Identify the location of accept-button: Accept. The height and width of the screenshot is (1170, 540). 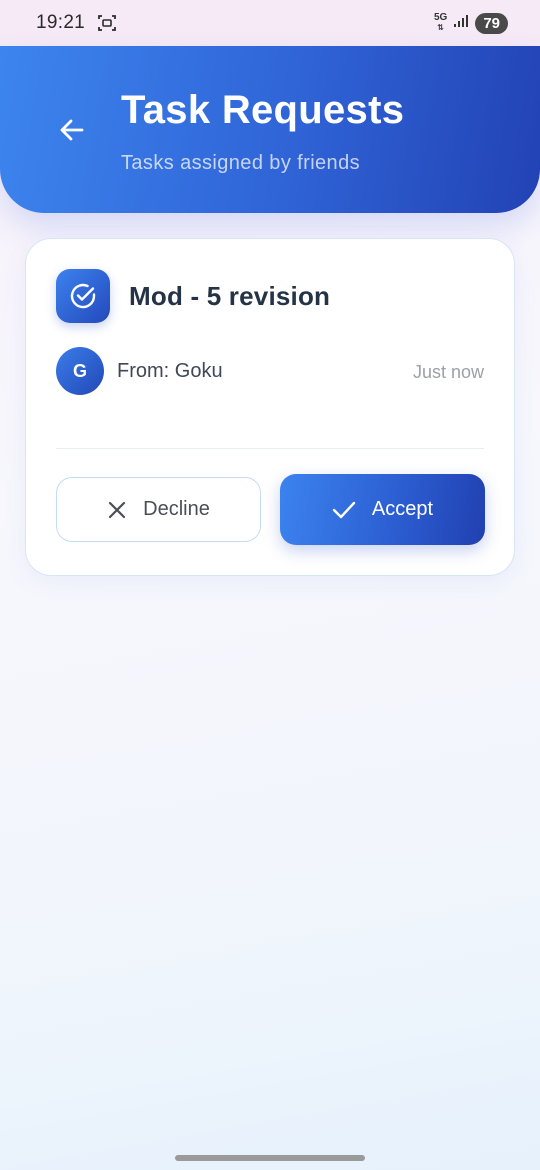
(382, 509).